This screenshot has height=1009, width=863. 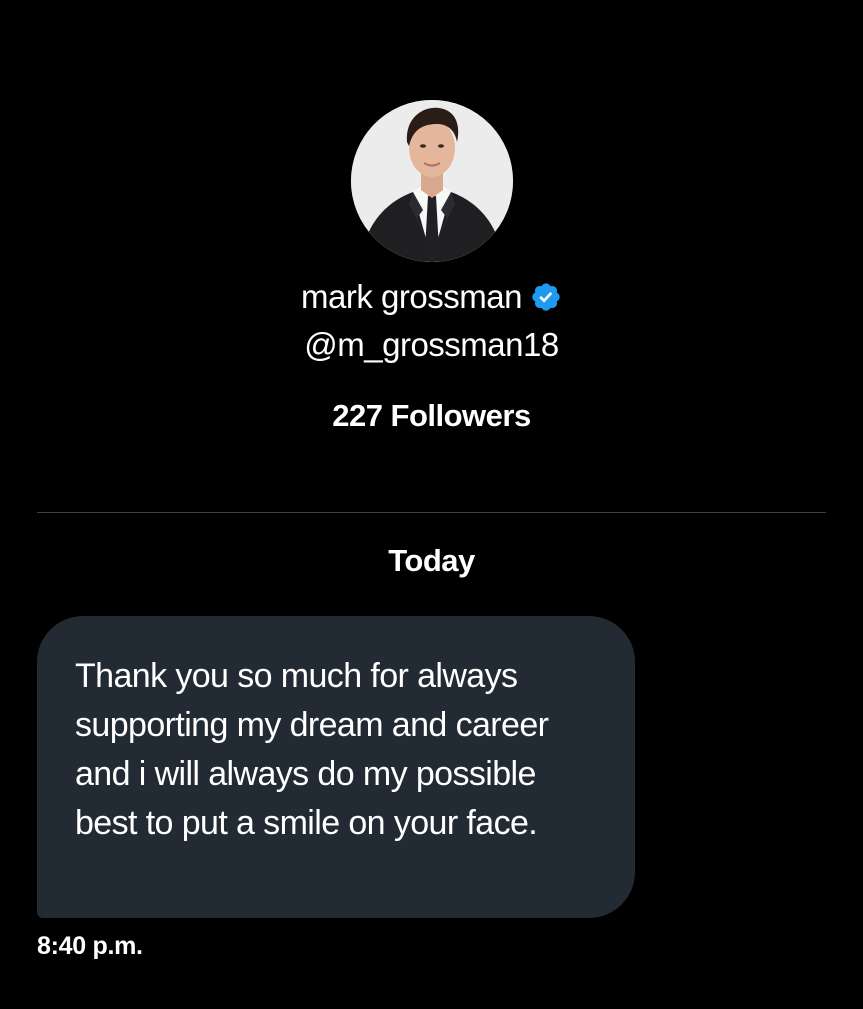 What do you see at coordinates (431, 345) in the screenshot?
I see `user-handle: @m_grossman18` at bounding box center [431, 345].